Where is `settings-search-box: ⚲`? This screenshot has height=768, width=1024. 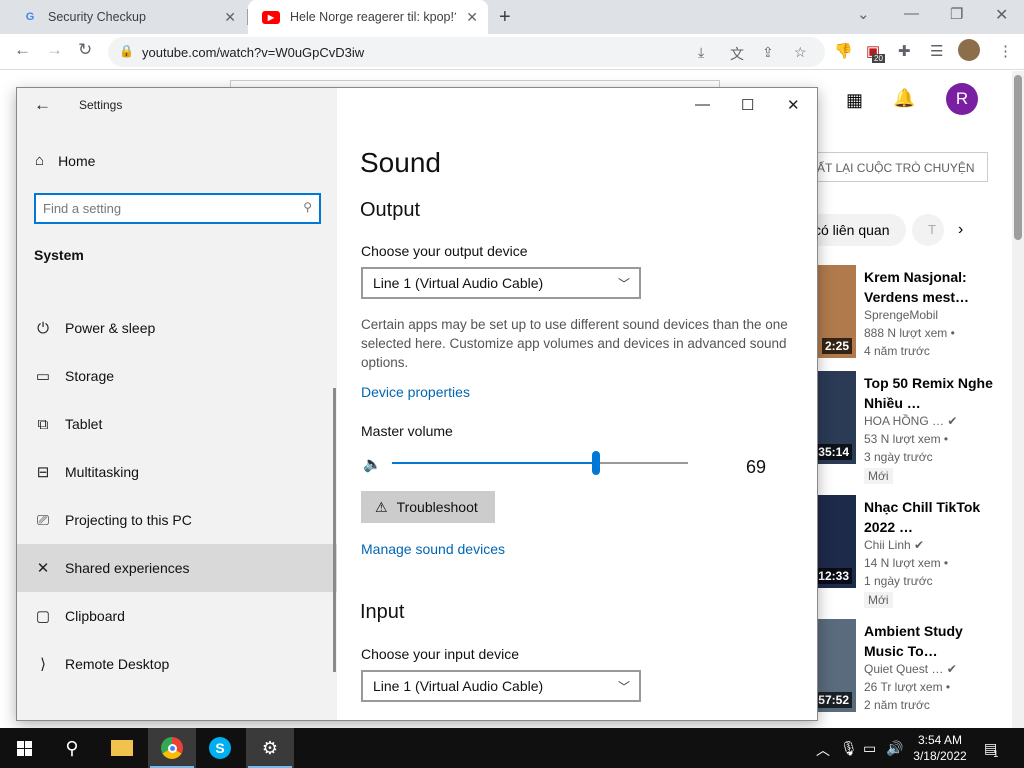
settings-search-box: ⚲ is located at coordinates (177, 208).